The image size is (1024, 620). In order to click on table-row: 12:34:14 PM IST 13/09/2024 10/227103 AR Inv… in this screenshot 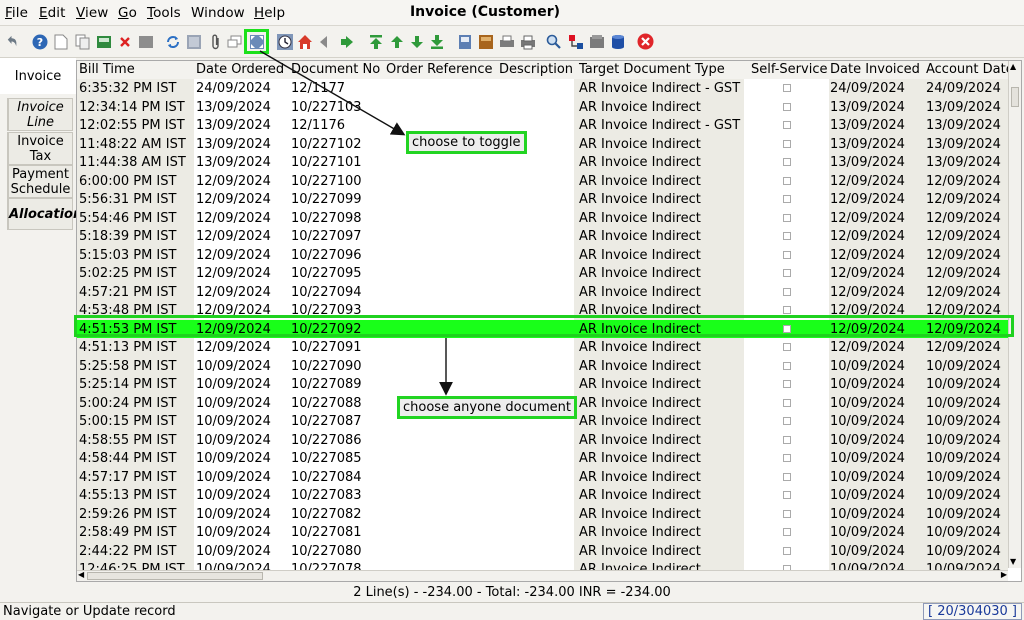, I will do `click(542, 106)`.